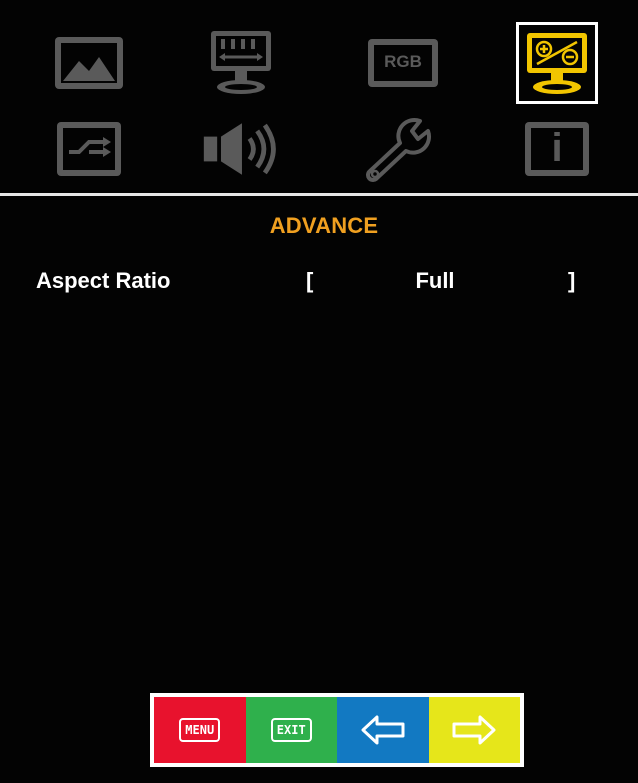 The image size is (638, 783). I want to click on exit-button: EXIT, so click(291, 730).